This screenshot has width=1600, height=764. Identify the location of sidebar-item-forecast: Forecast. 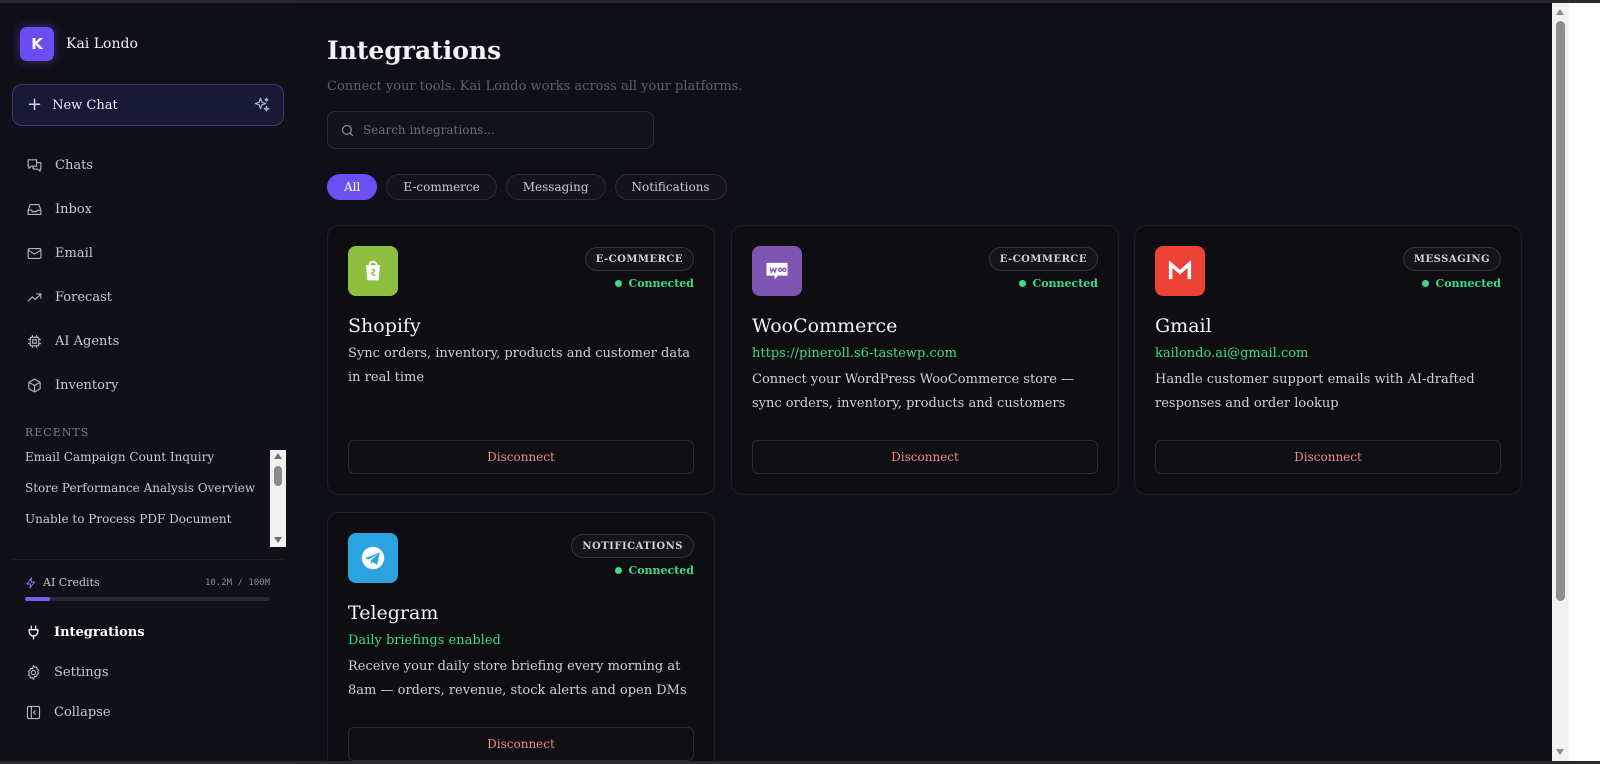
(148, 297).